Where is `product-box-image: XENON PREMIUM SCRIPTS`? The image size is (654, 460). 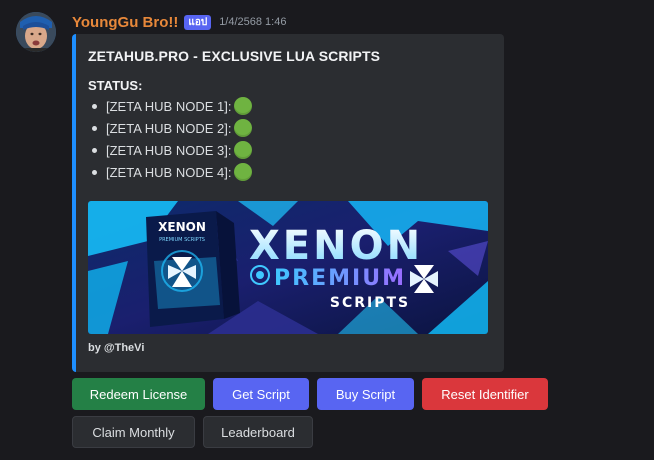 product-box-image: XENON PREMIUM SCRIPTS is located at coordinates (193, 269).